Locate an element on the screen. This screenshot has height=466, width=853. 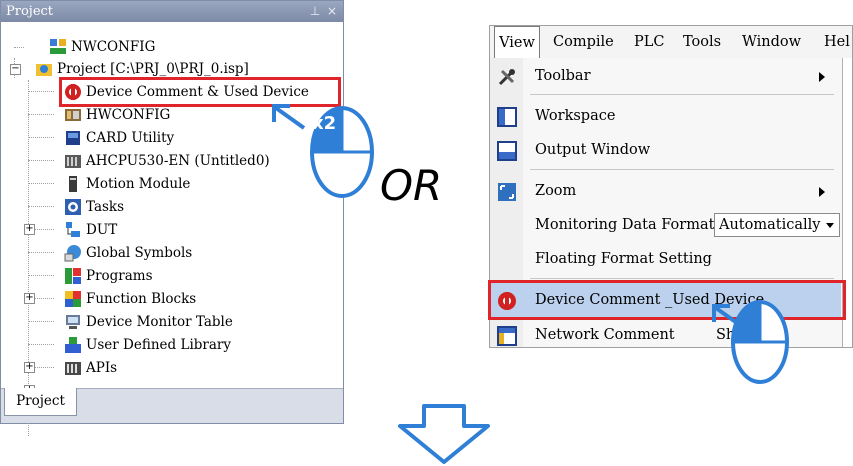
workspace-icon is located at coordinates (507, 117).